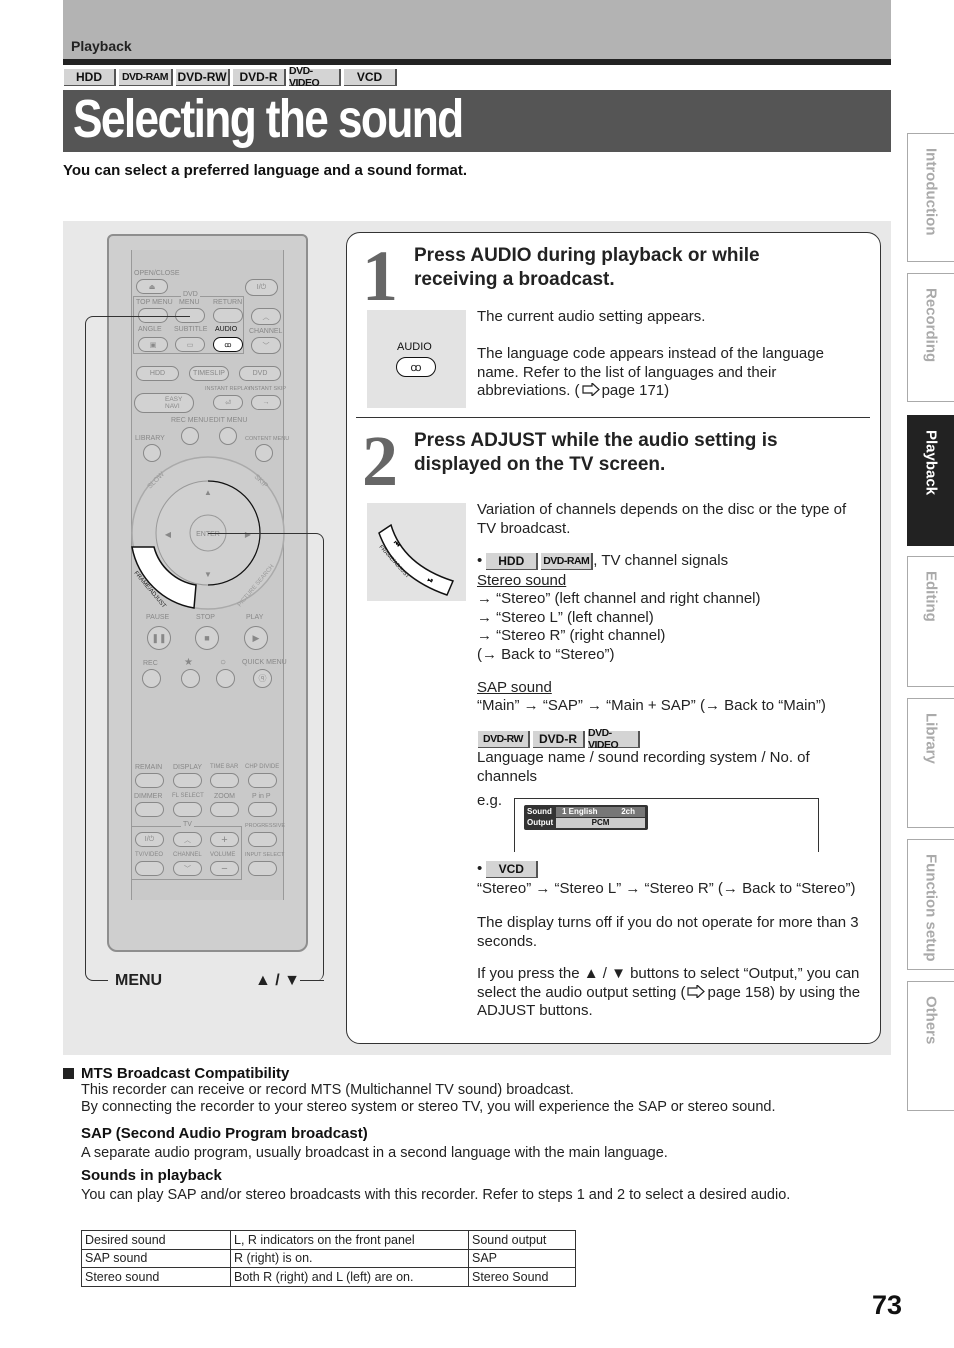  What do you see at coordinates (226, 329) in the screenshot?
I see `audio-label: AUDIO` at bounding box center [226, 329].